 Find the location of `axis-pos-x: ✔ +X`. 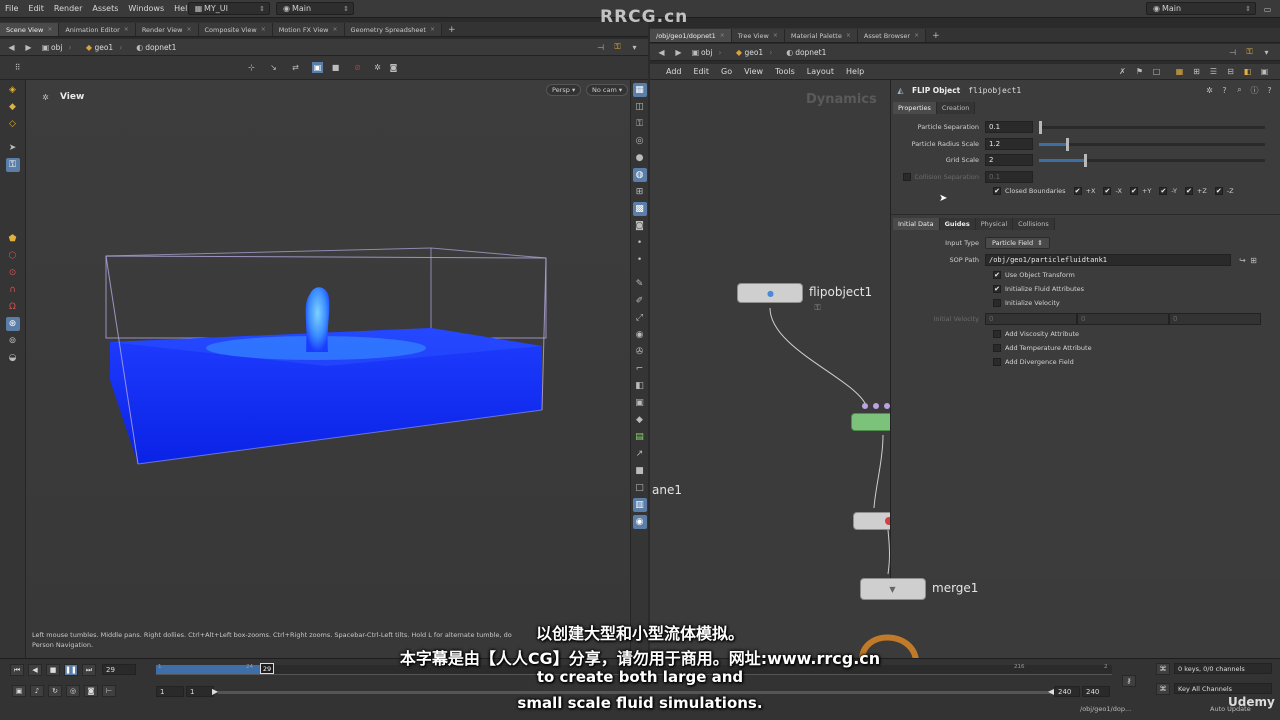

axis-pos-x: ✔ +X is located at coordinates (1084, 191).